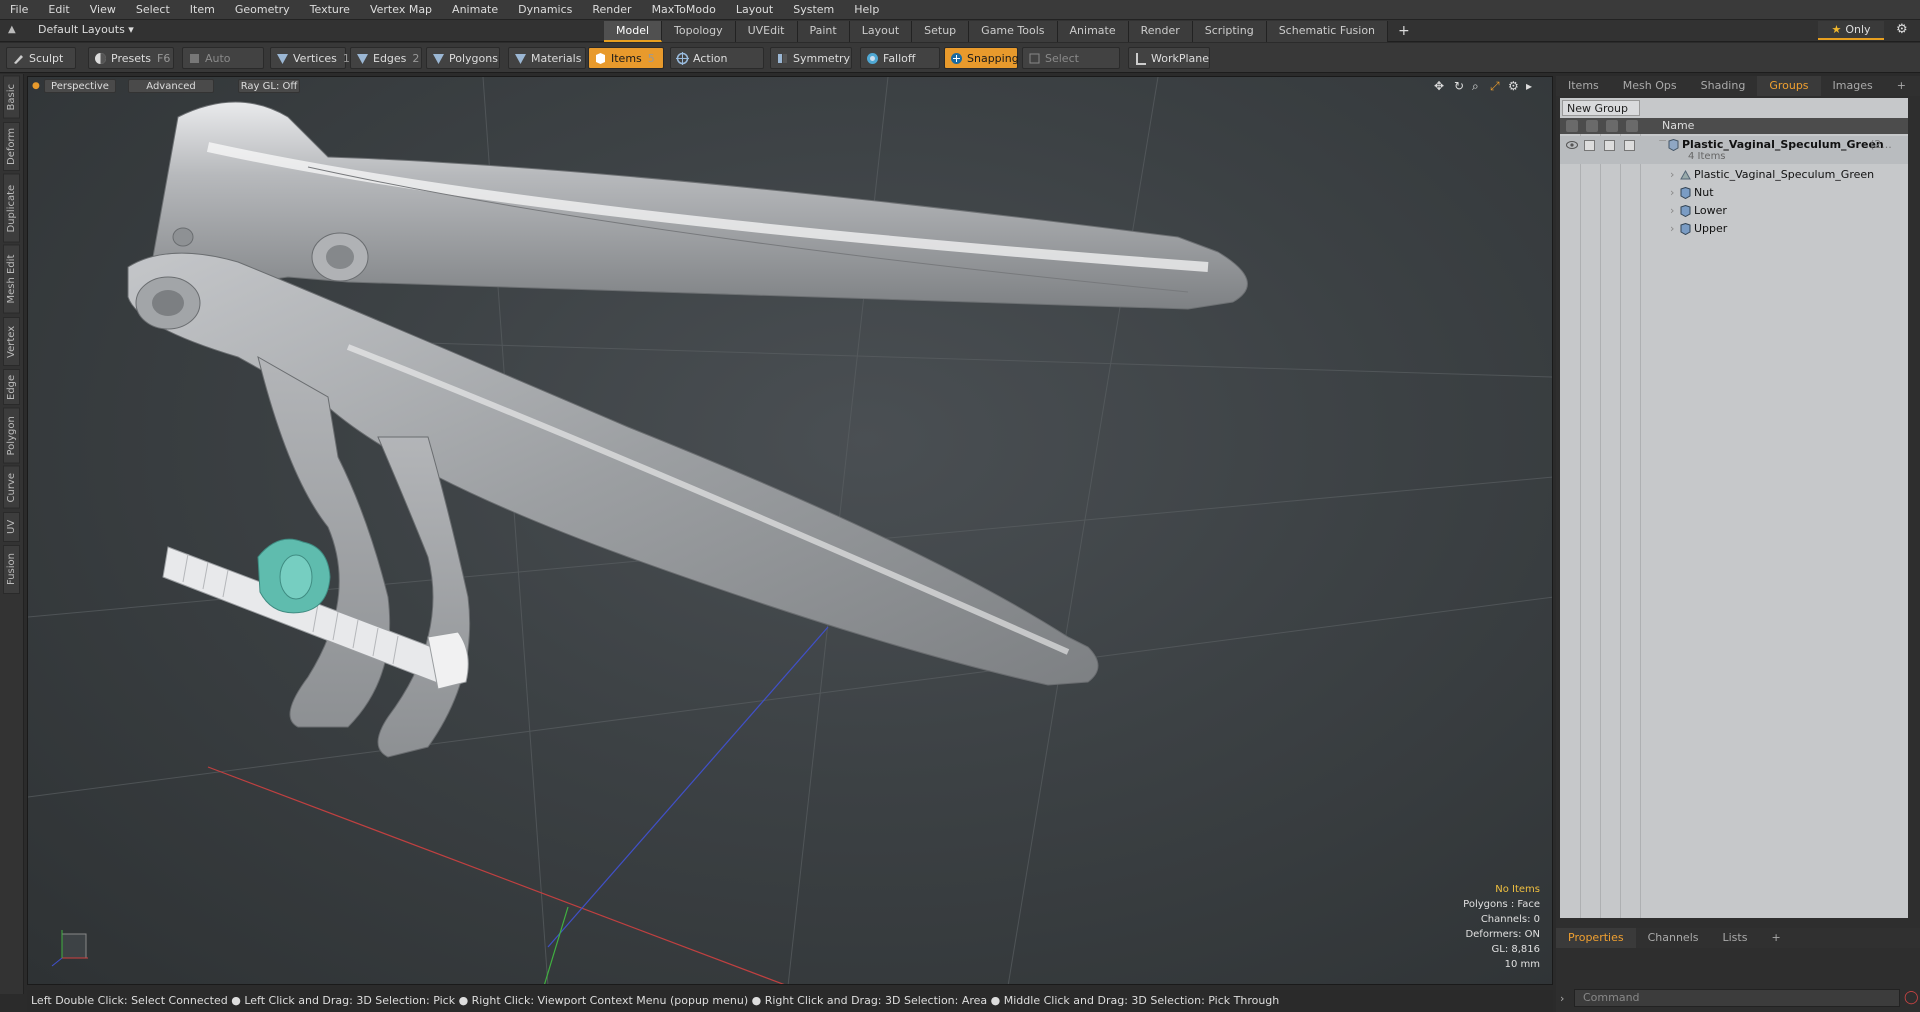 The height and width of the screenshot is (1012, 1920). I want to click on tab-setup: Setup, so click(941, 31).